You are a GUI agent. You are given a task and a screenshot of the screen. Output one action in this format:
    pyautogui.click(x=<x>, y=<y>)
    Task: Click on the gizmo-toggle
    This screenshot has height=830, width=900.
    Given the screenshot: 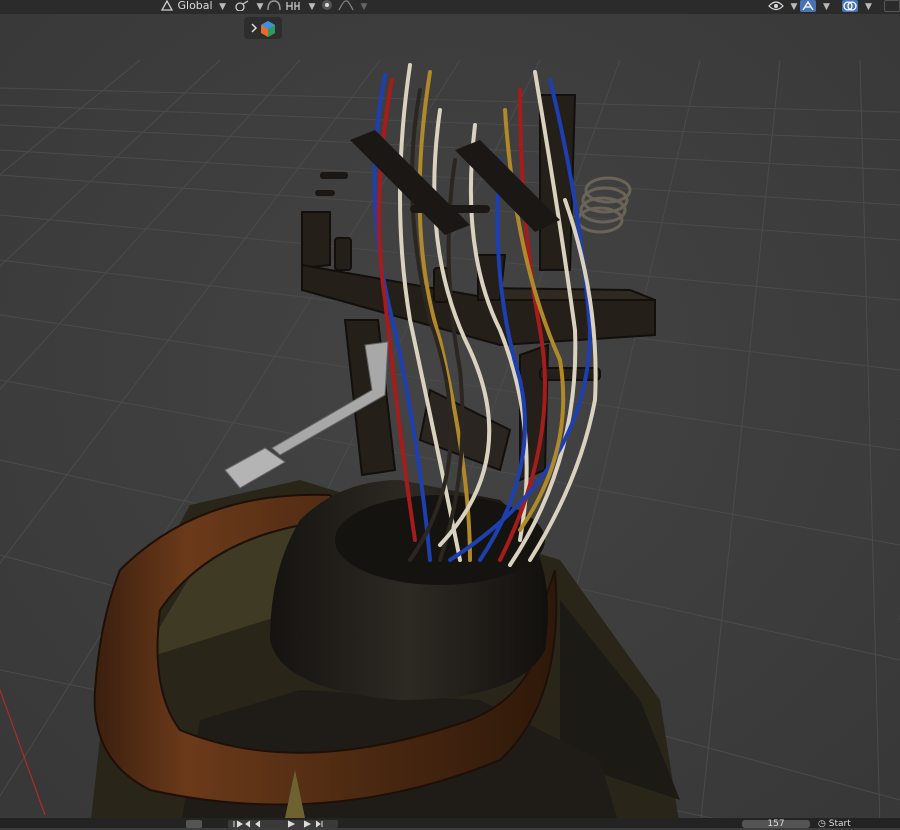 What is the action you would take?
    pyautogui.click(x=808, y=6)
    